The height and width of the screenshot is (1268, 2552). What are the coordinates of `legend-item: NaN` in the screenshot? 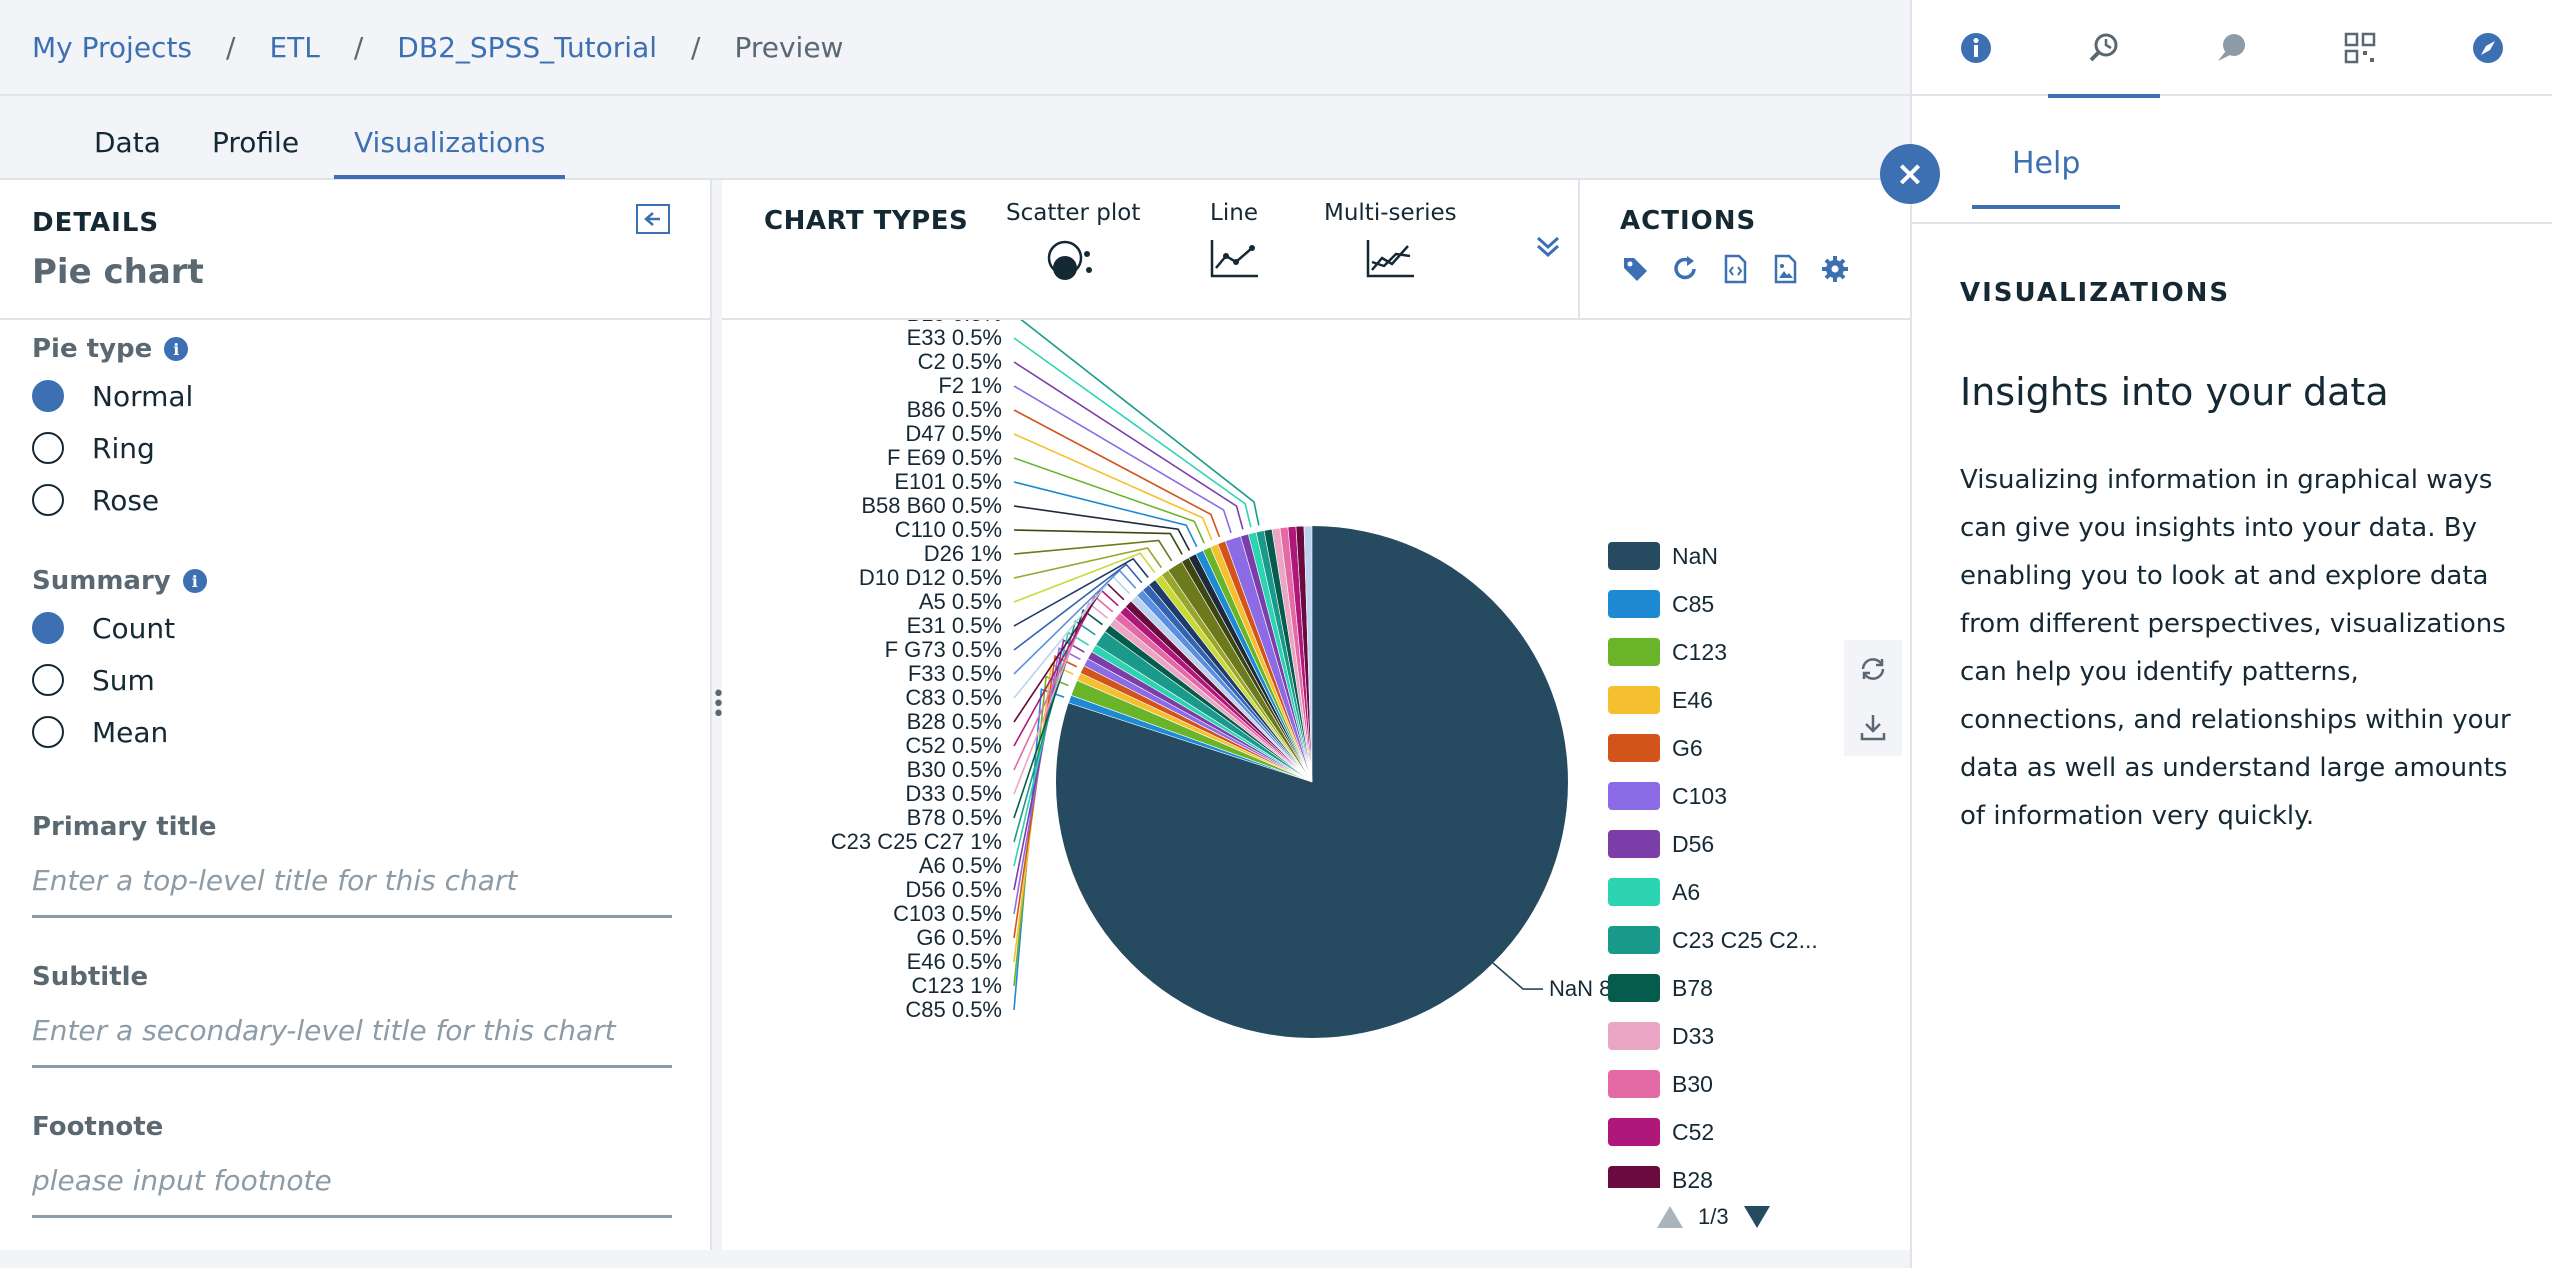 It's located at (1718, 556).